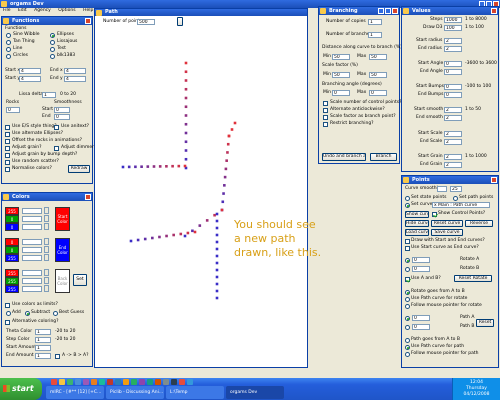  What do you see at coordinates (453, 165) in the screenshot?
I see `end-grain-input: 2` at bounding box center [453, 165].